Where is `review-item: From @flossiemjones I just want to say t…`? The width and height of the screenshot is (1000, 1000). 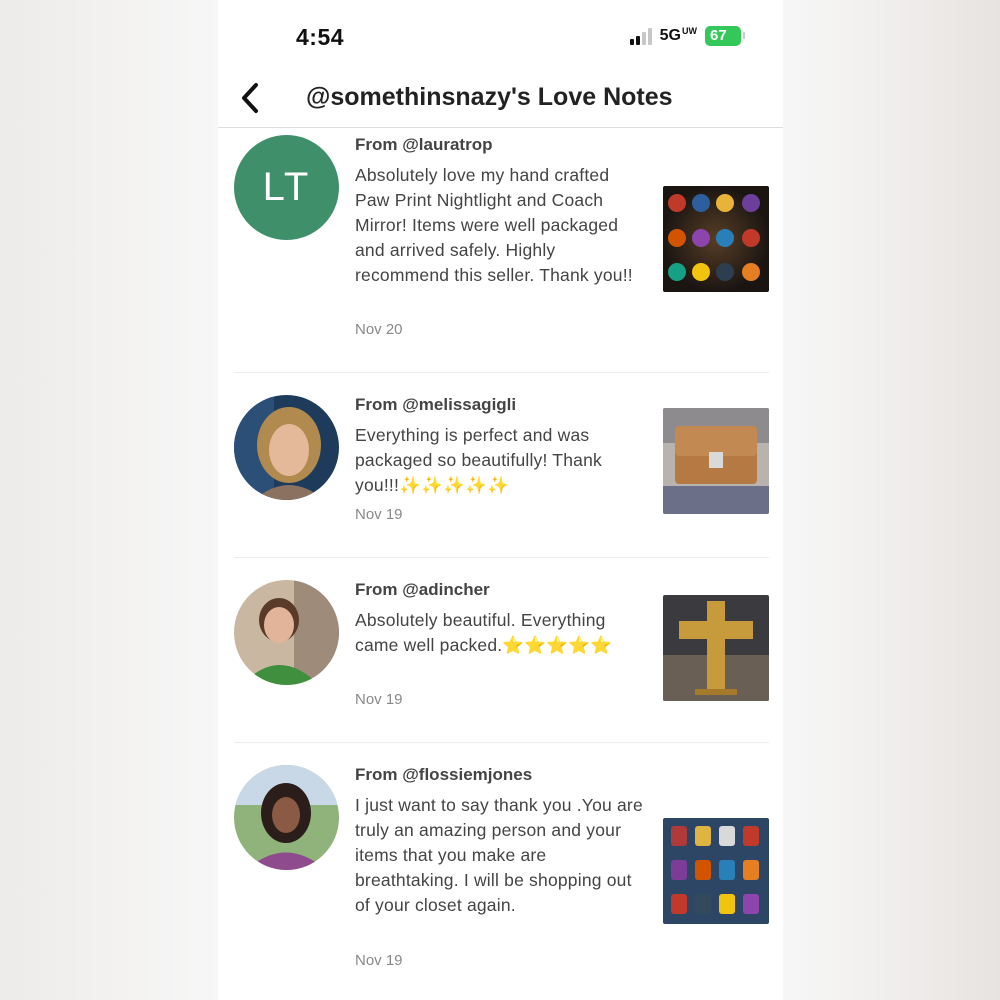 review-item: From @flossiemjones I just want to say t… is located at coordinates (501, 882).